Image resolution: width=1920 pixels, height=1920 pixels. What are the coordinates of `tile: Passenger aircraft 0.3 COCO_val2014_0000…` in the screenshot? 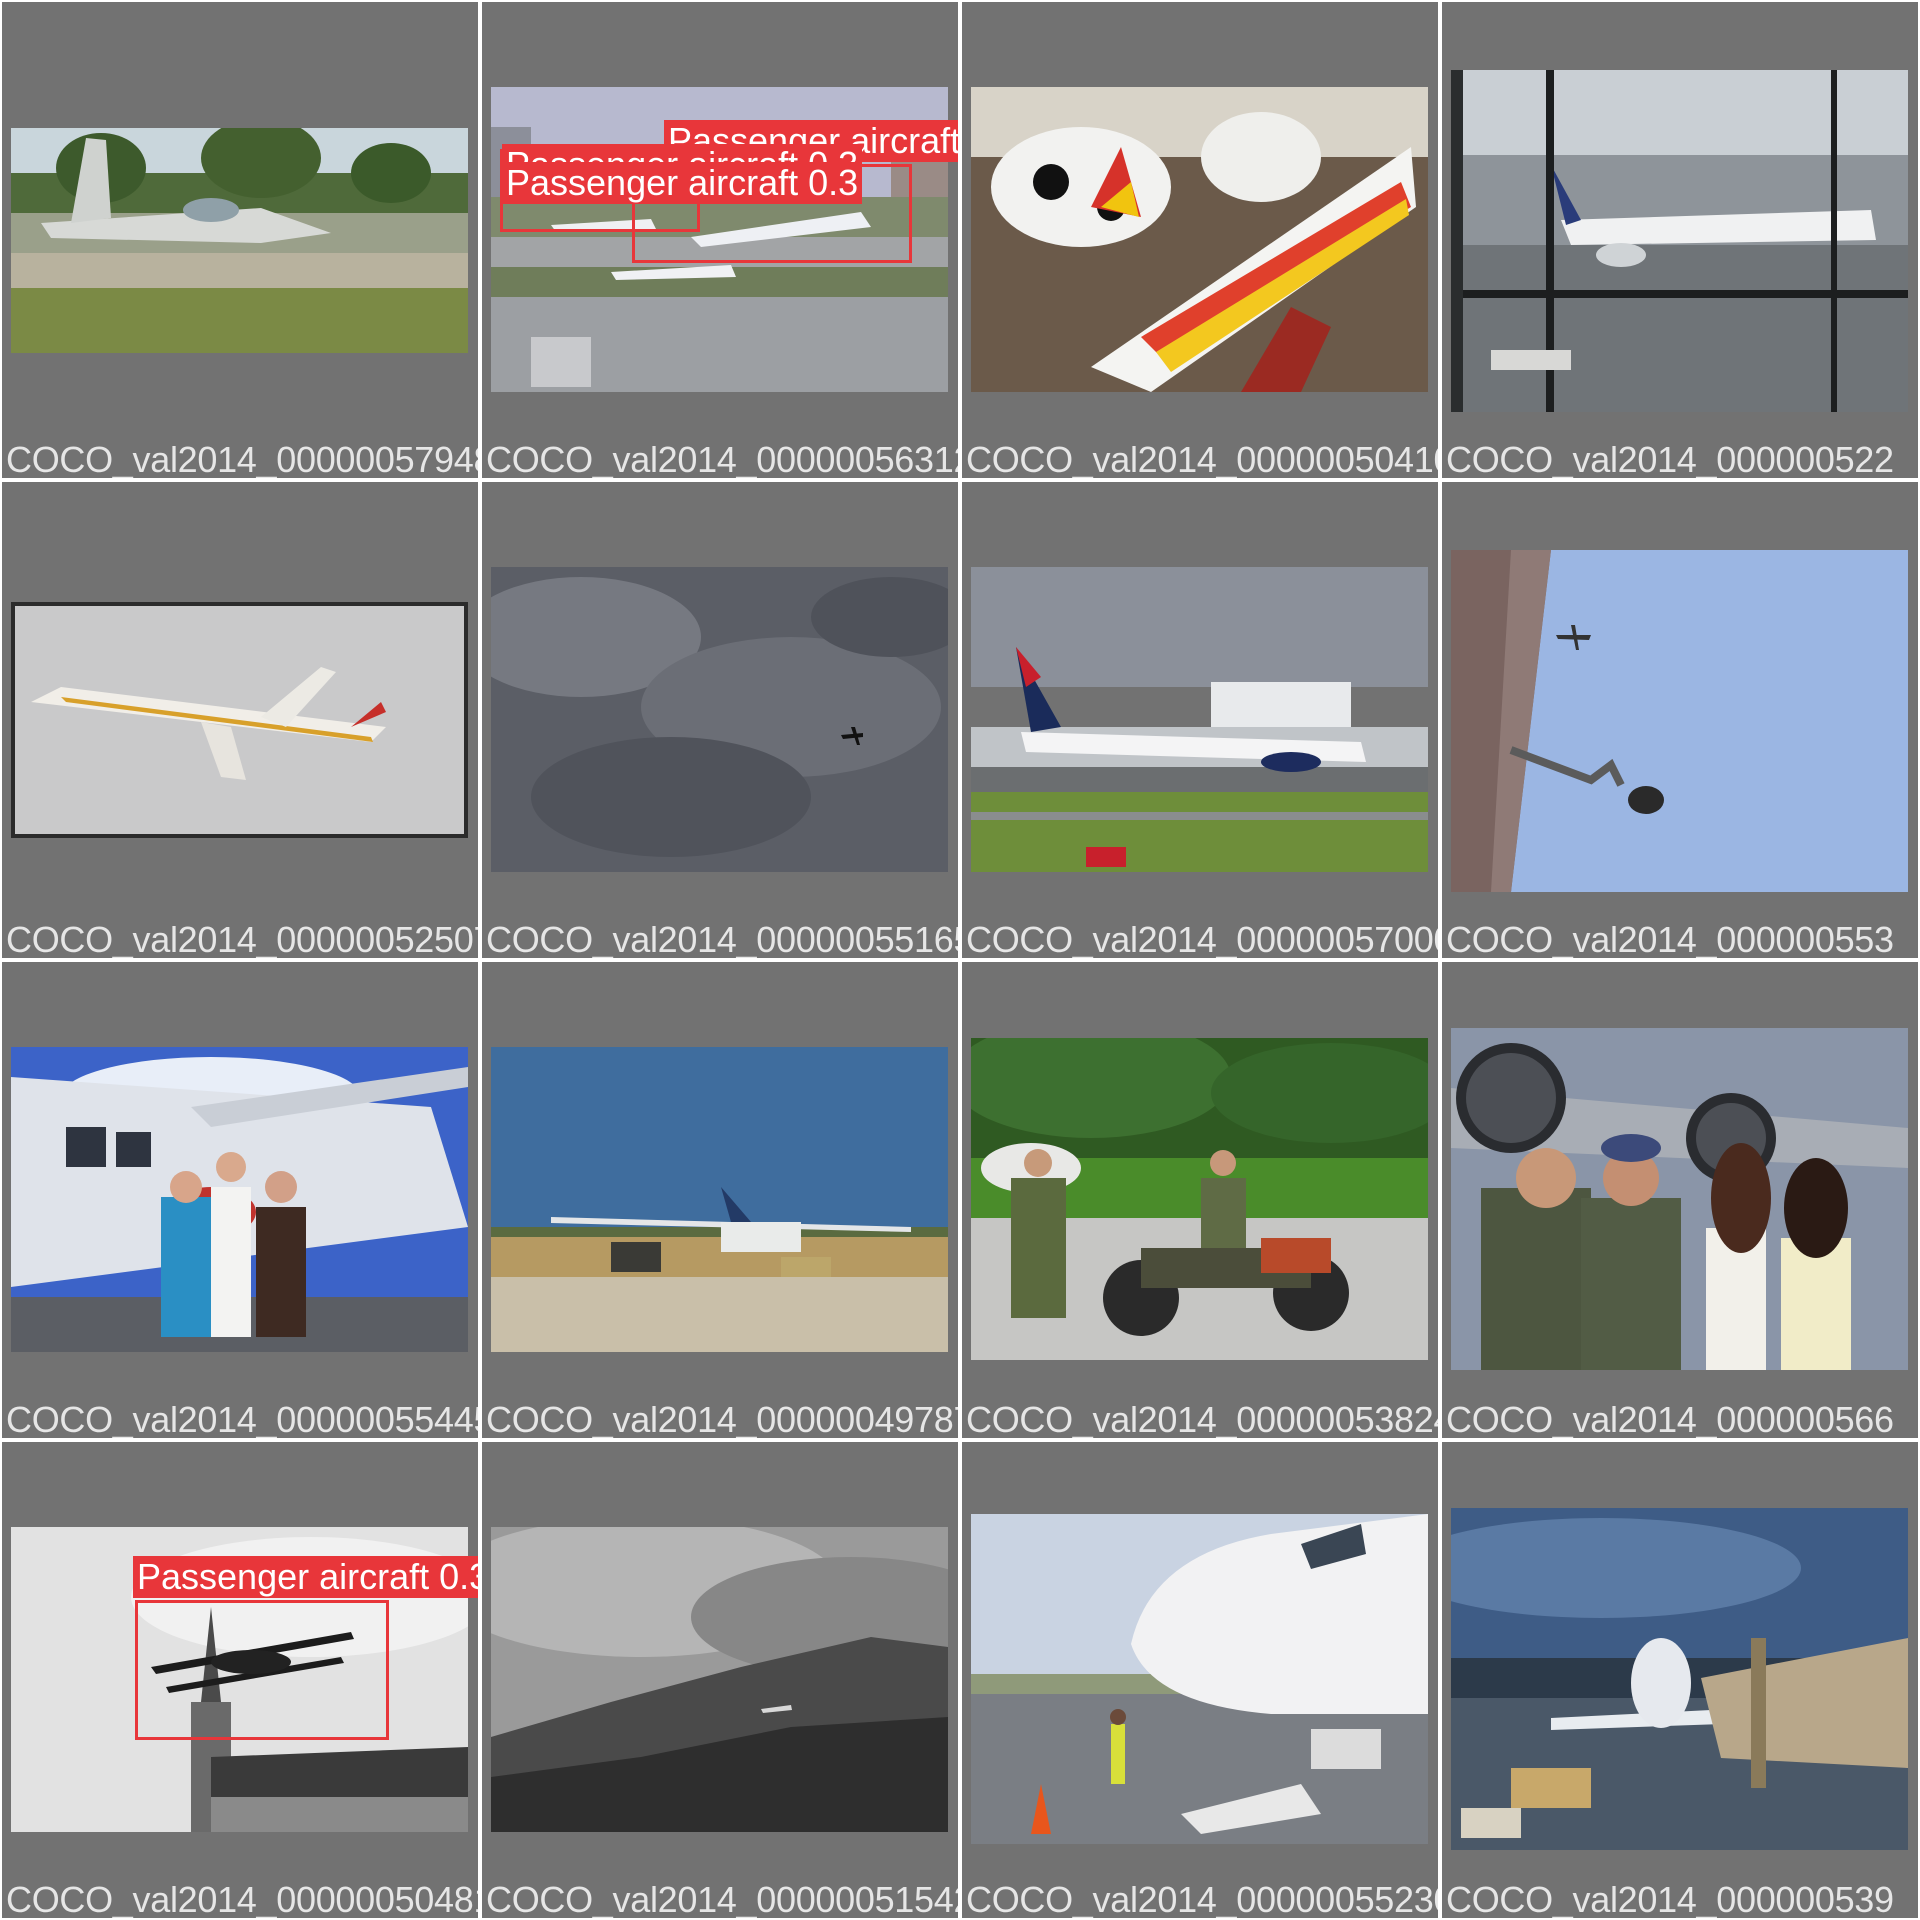 It's located at (240, 1680).